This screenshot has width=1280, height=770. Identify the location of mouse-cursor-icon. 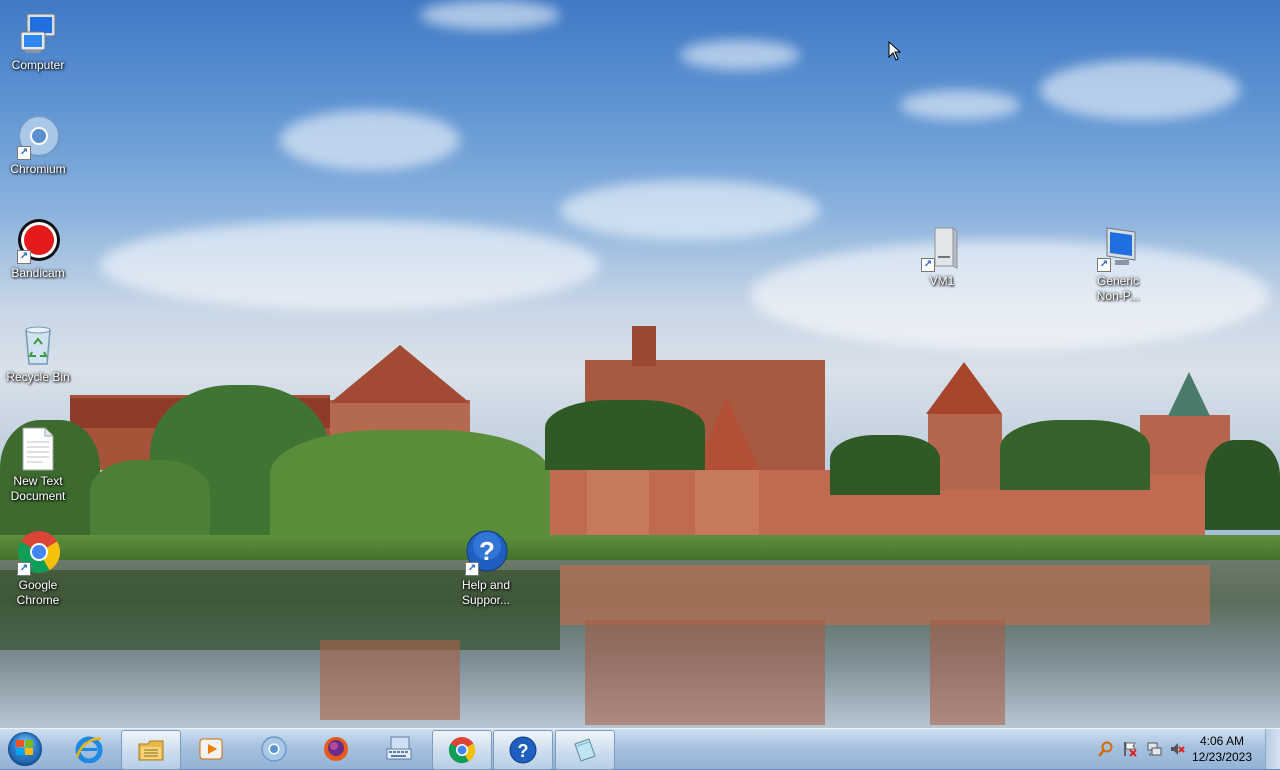
(895, 50).